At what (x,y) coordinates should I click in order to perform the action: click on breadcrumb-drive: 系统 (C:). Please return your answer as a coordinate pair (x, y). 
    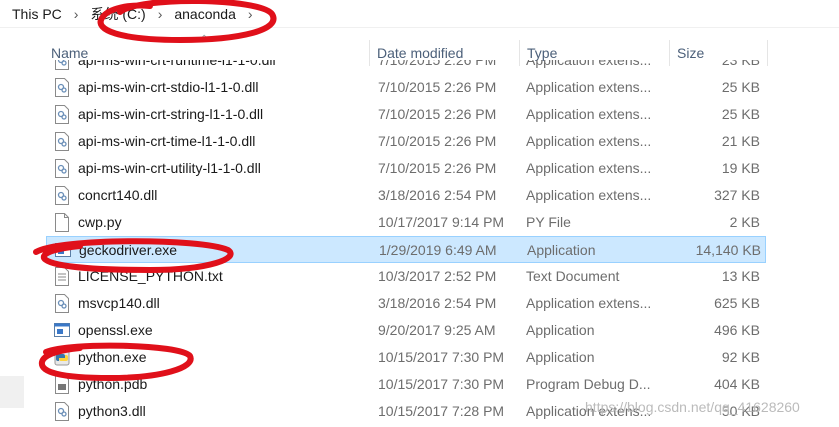
    Looking at the image, I should click on (117, 14).